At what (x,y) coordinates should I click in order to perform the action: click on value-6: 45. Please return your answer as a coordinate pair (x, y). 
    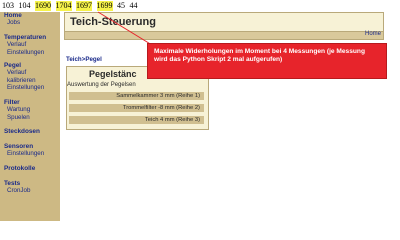
    Looking at the image, I should click on (121, 5).